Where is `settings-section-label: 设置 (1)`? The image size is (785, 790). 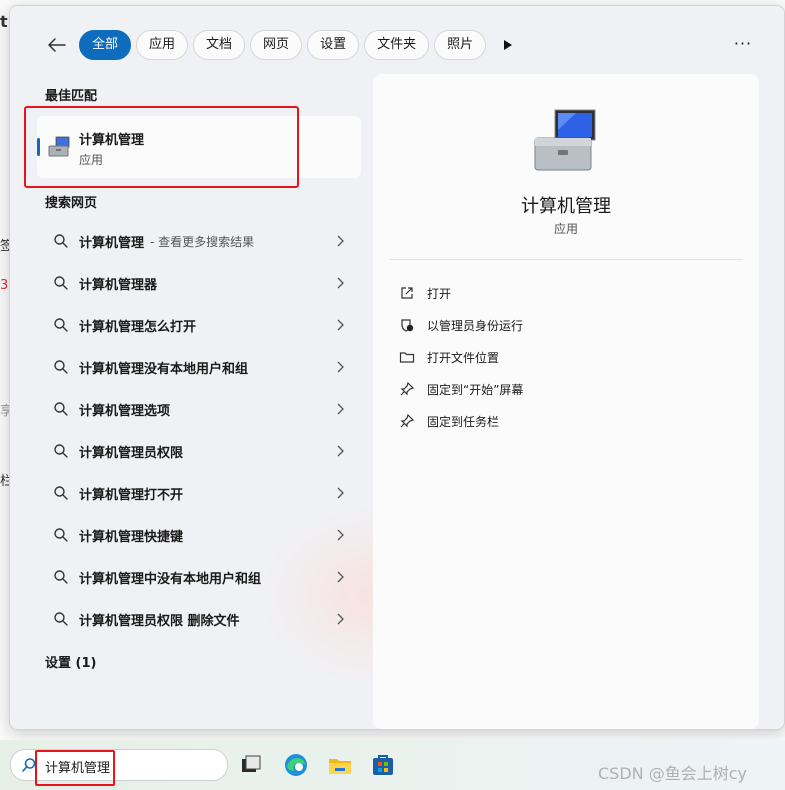 settings-section-label: 设置 (1) is located at coordinates (70, 661).